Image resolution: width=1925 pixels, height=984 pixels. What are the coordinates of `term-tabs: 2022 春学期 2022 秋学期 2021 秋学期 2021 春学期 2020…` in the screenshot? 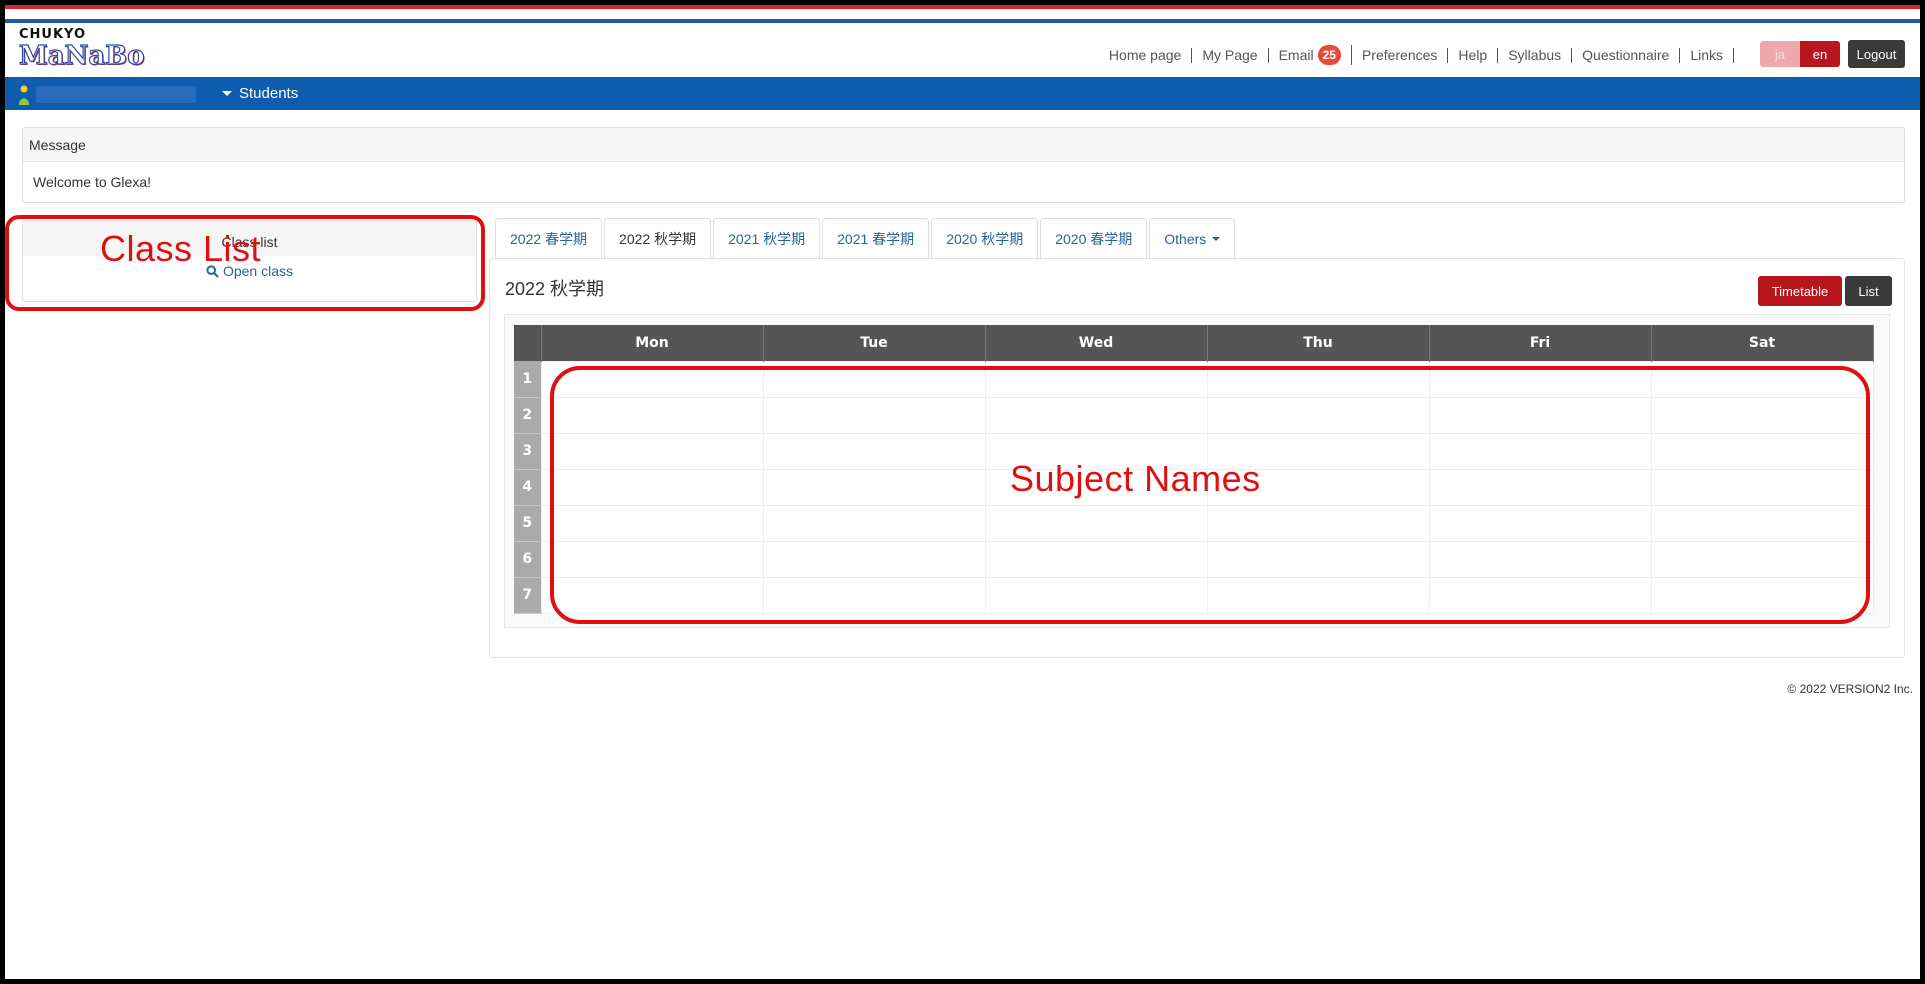 It's located at (866, 238).